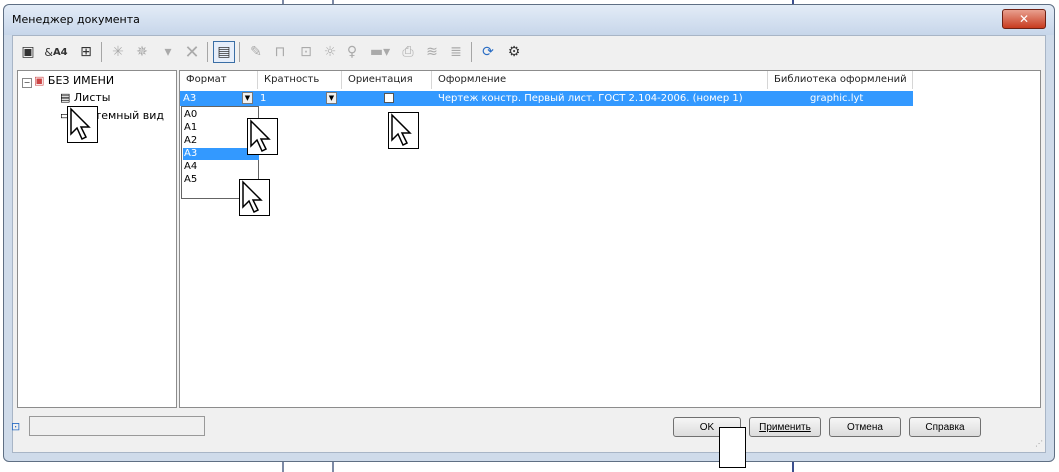 The width and height of the screenshot is (1059, 472). What do you see at coordinates (456, 52) in the screenshot?
I see `check-stack-icon: ≣` at bounding box center [456, 52].